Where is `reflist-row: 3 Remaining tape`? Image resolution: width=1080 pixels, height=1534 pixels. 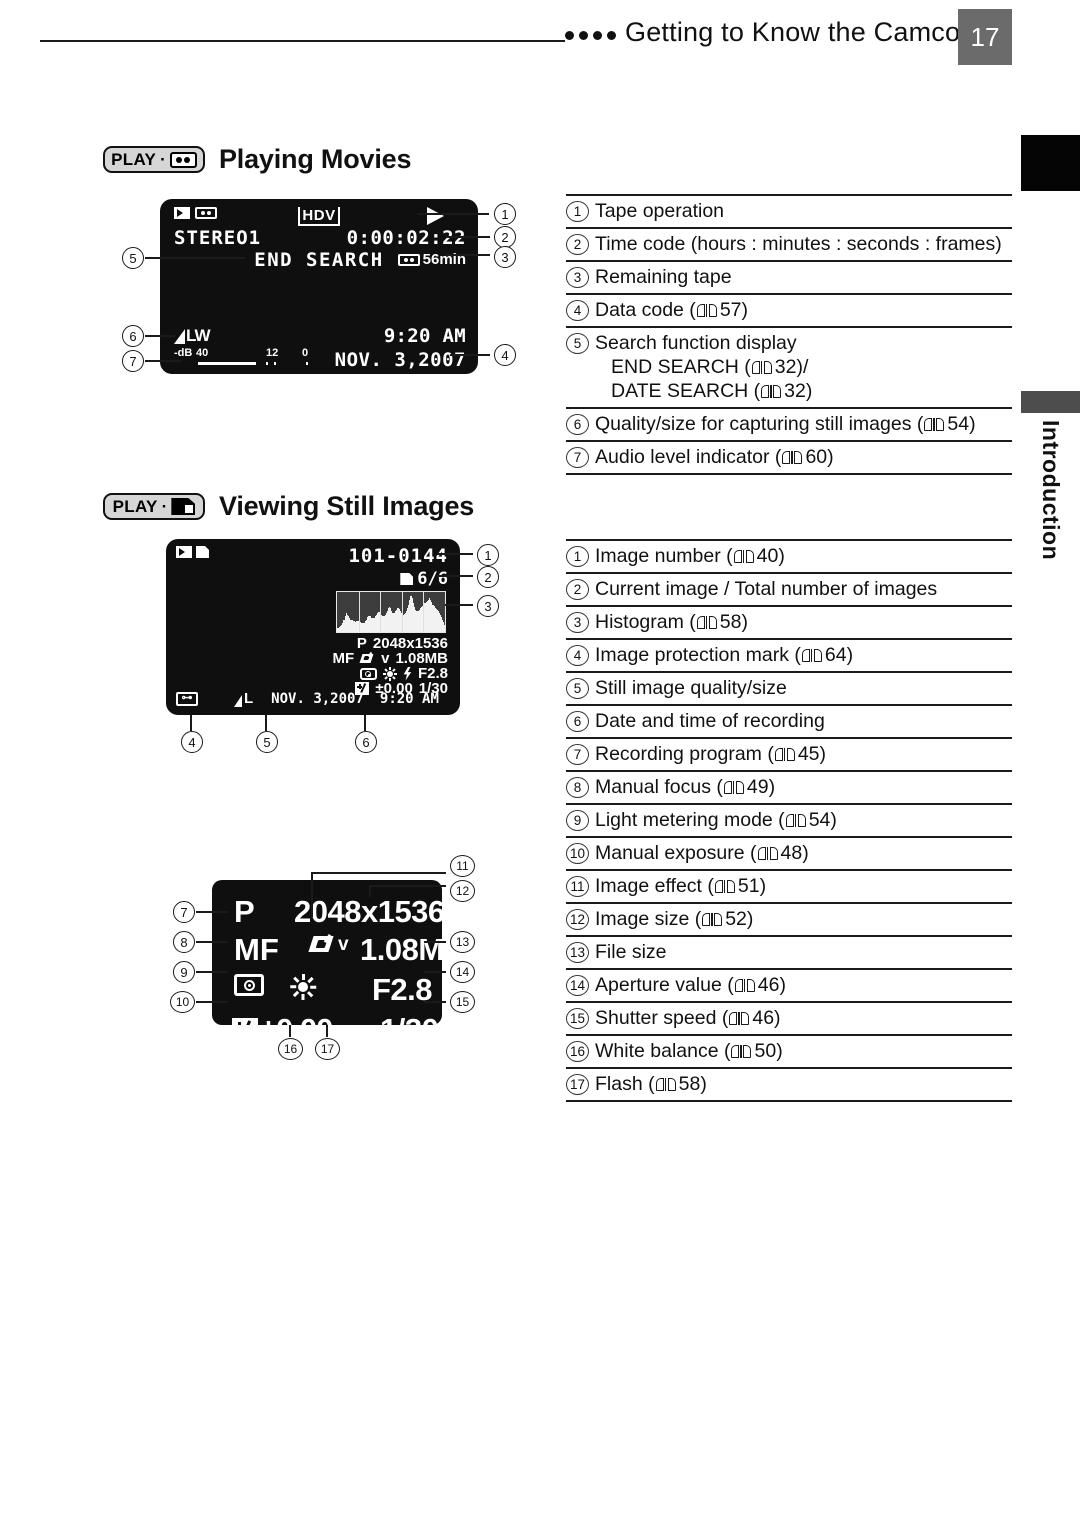
reflist-row: 3 Remaining tape is located at coordinates (789, 276).